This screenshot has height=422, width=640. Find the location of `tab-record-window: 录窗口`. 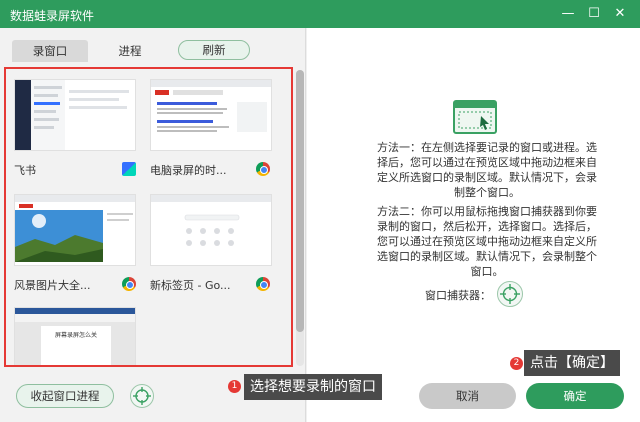

tab-record-window: 录窗口 is located at coordinates (50, 51).